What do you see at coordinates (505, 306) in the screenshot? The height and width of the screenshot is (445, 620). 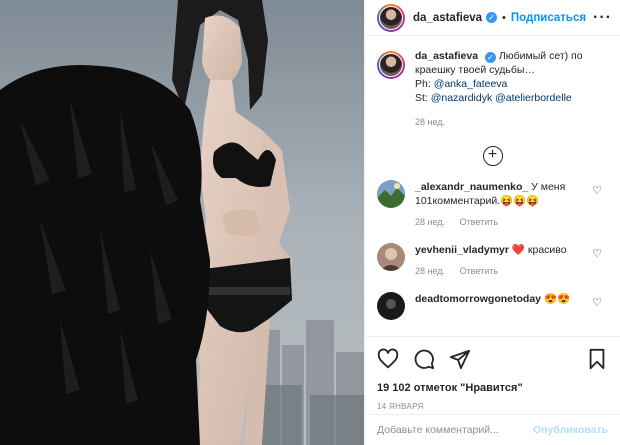 I see `comment-body: deadtomorrowgonetoday 😍😍` at bounding box center [505, 306].